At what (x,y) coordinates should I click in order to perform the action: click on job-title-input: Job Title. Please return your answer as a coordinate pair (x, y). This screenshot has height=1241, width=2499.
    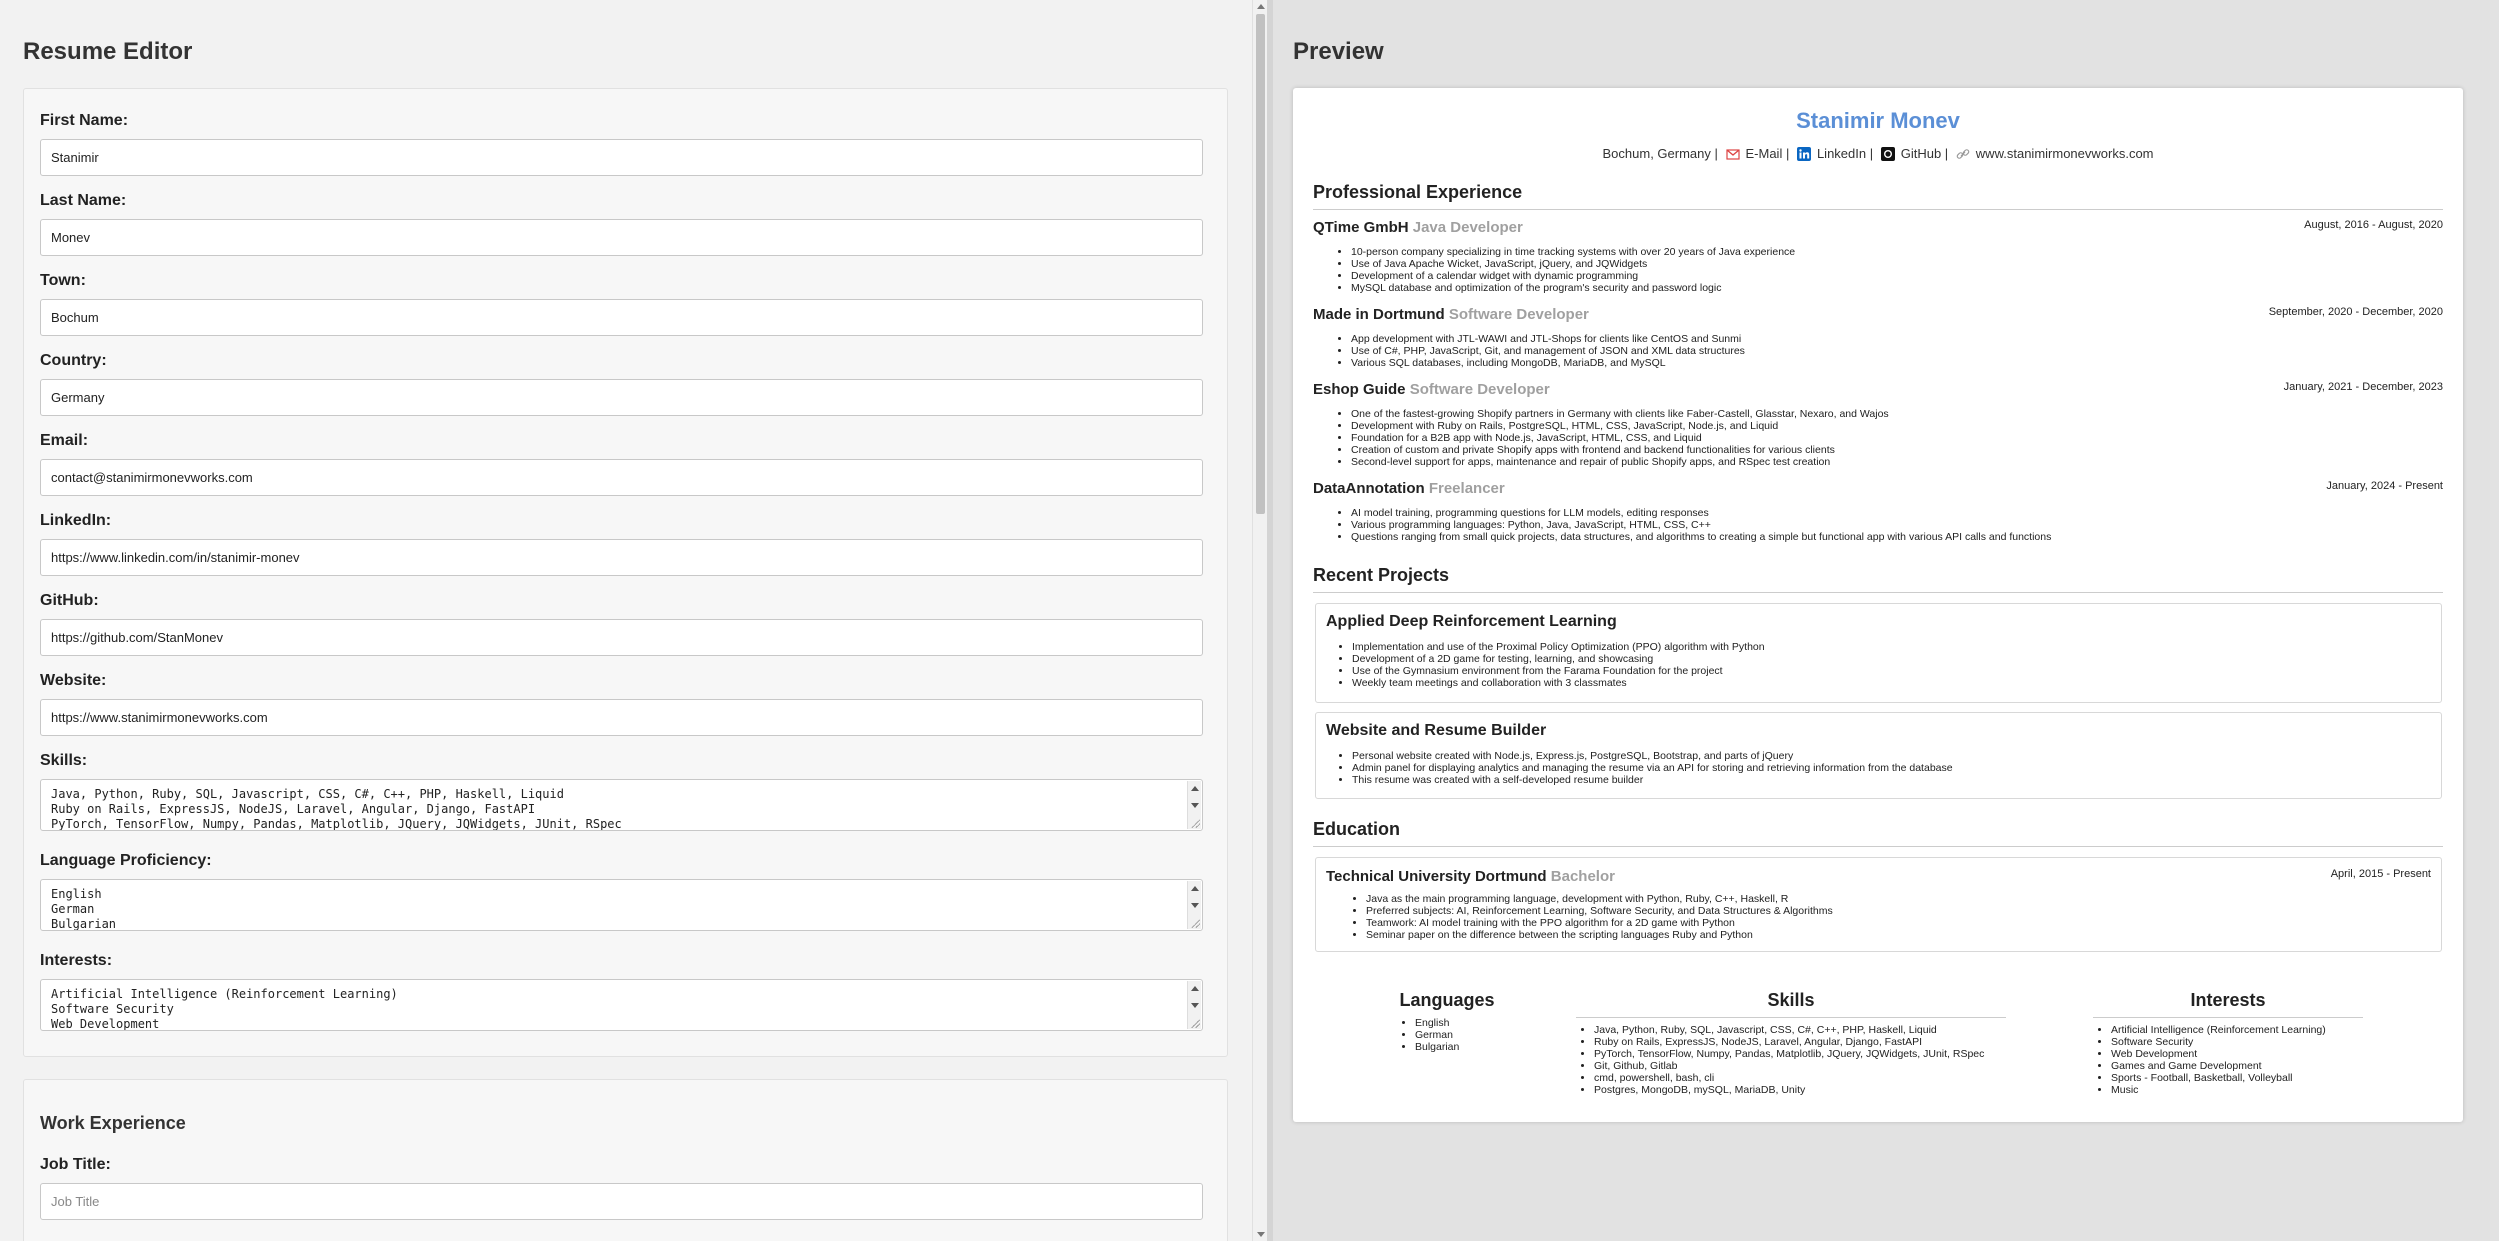
    Looking at the image, I should click on (621, 1201).